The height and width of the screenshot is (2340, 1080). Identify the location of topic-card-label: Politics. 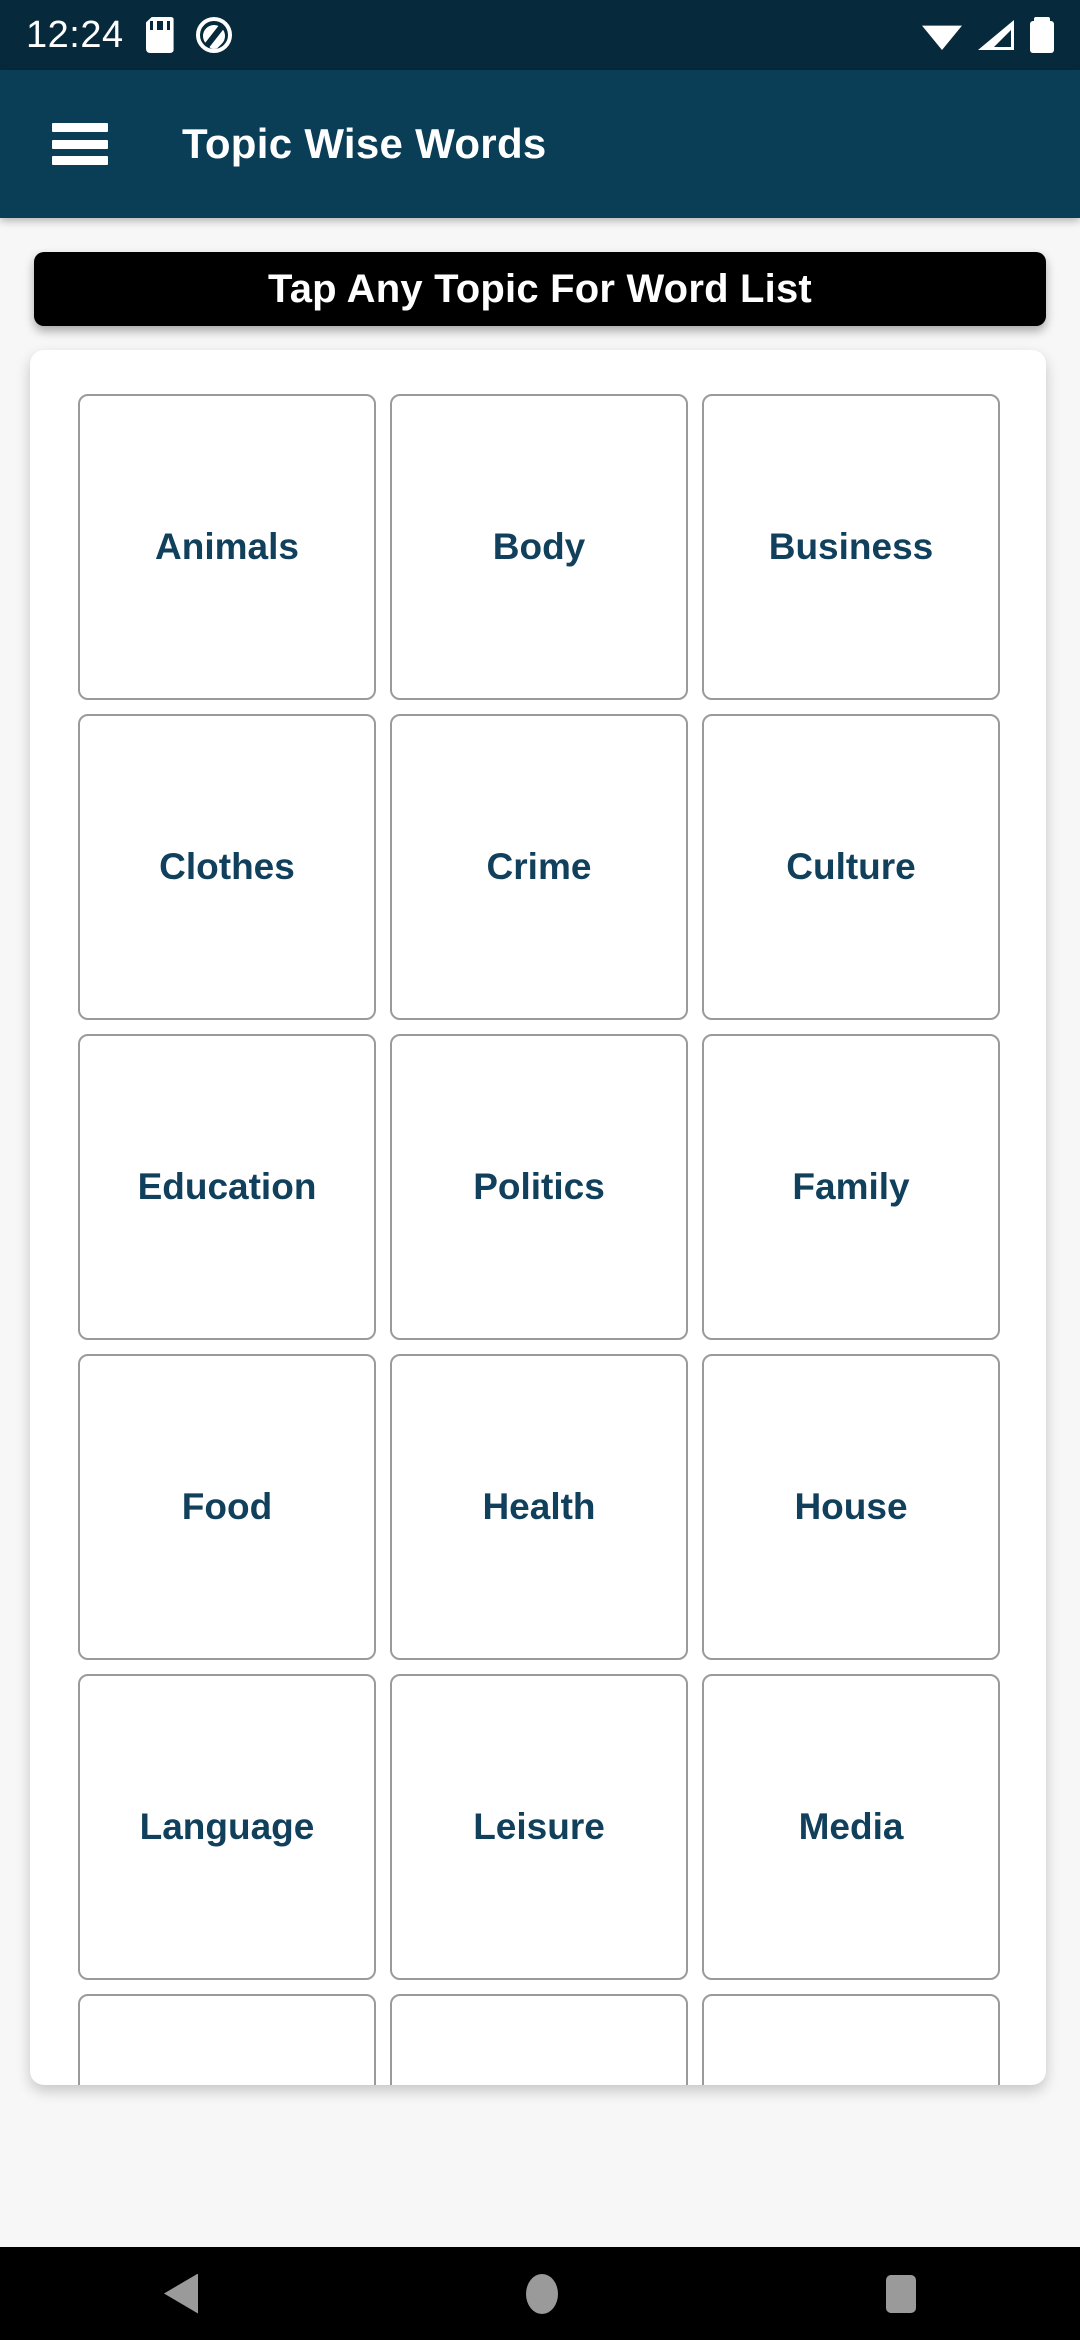
(539, 1186).